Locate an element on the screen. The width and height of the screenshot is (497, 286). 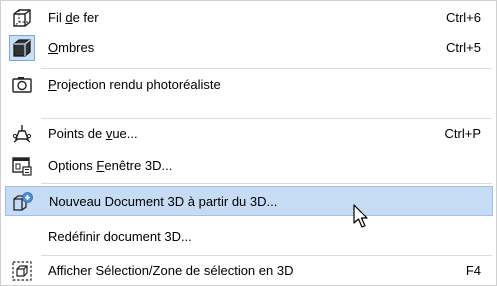
selection-3d-icon is located at coordinates (22, 271).